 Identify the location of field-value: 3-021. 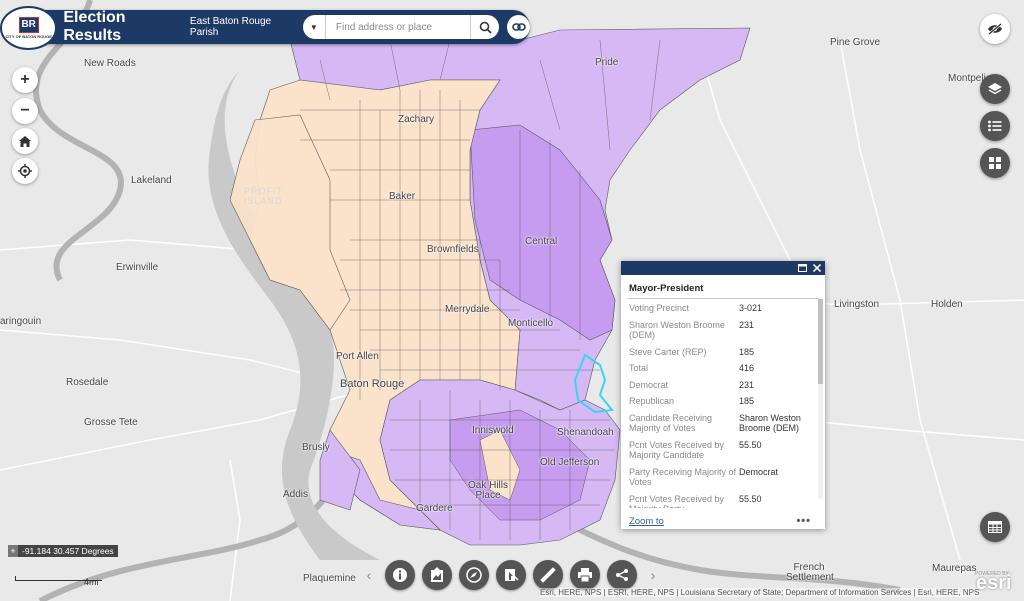
(751, 308).